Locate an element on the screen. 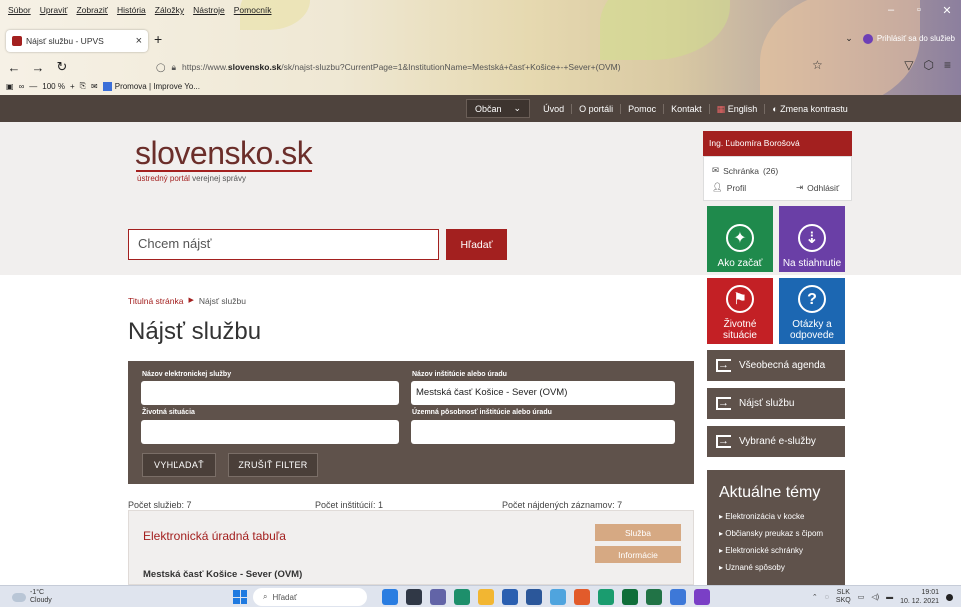 This screenshot has height=607, width=961. notifications-icon is located at coordinates (949, 597).